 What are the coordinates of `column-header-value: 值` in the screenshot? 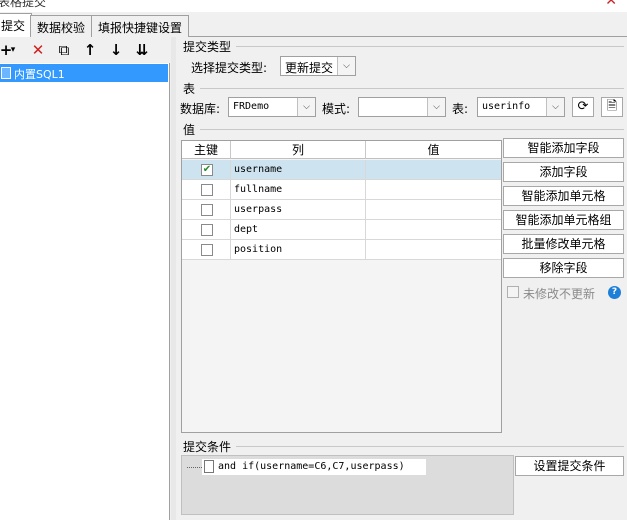 It's located at (433, 150).